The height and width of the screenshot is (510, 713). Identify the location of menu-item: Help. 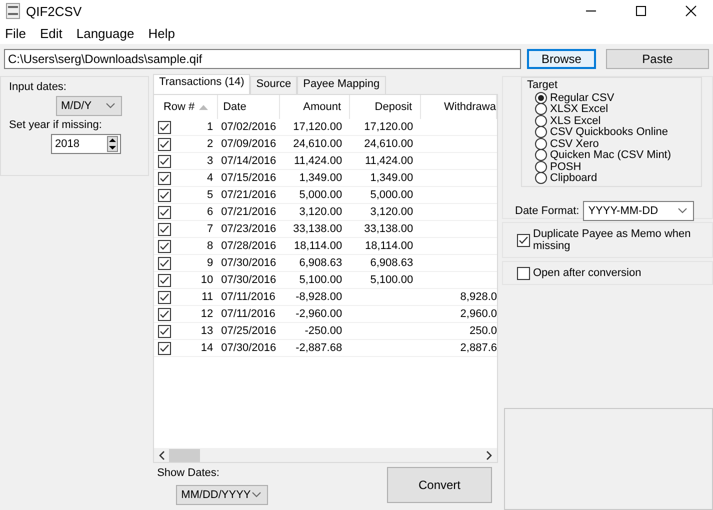
(161, 33).